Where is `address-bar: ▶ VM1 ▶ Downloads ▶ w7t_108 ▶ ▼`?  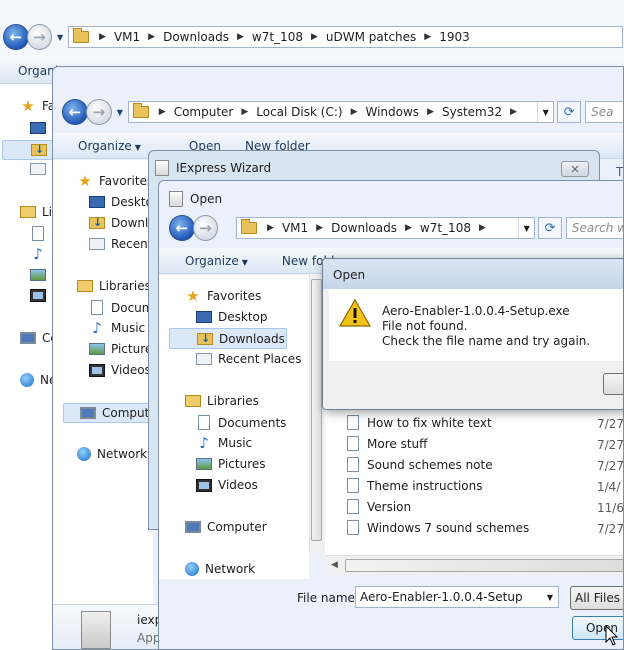 address-bar: ▶ VM1 ▶ Downloads ▶ w7t_108 ▶ ▼ is located at coordinates (386, 228).